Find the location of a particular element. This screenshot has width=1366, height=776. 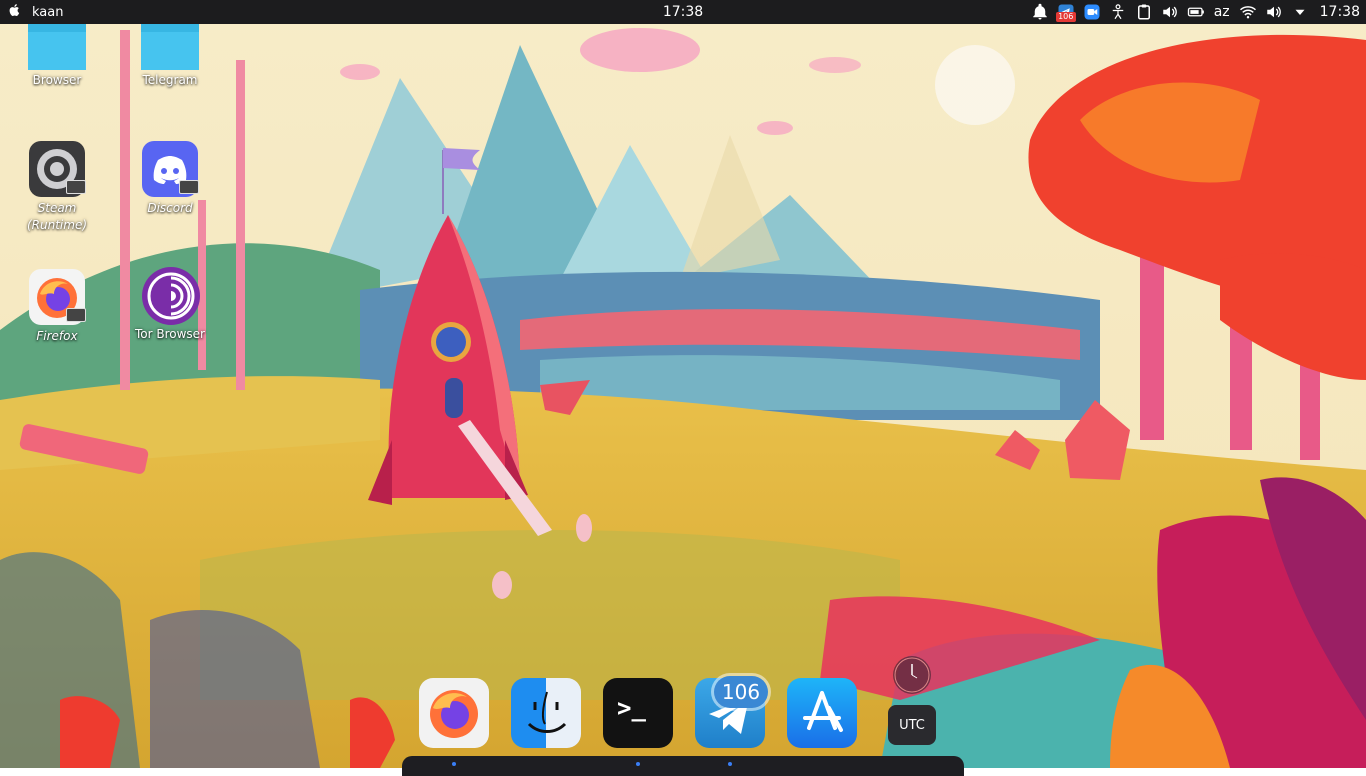

keyboard-layout-indicator: az is located at coordinates (1222, 12).